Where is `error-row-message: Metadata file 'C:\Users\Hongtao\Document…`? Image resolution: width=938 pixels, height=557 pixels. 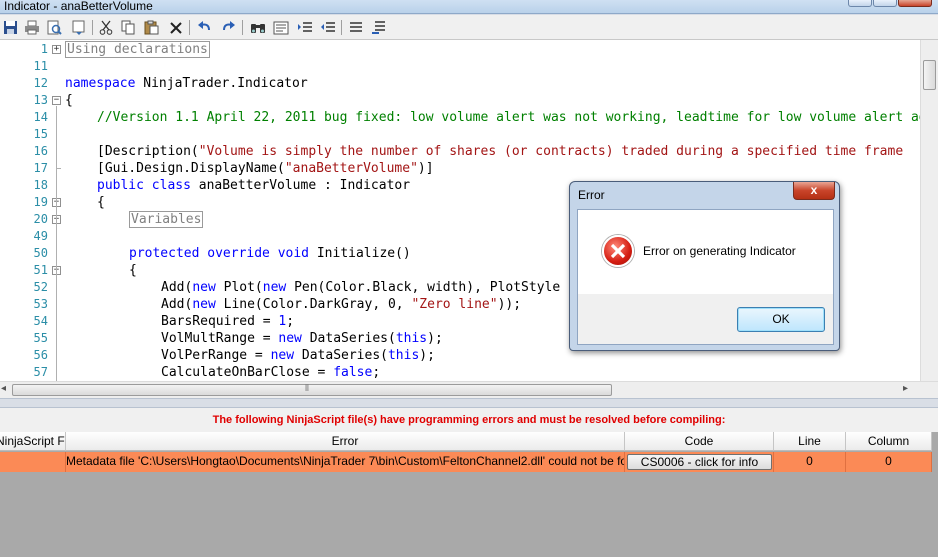 error-row-message: Metadata file 'C:\Users\Hongtao\Document… is located at coordinates (345, 462).